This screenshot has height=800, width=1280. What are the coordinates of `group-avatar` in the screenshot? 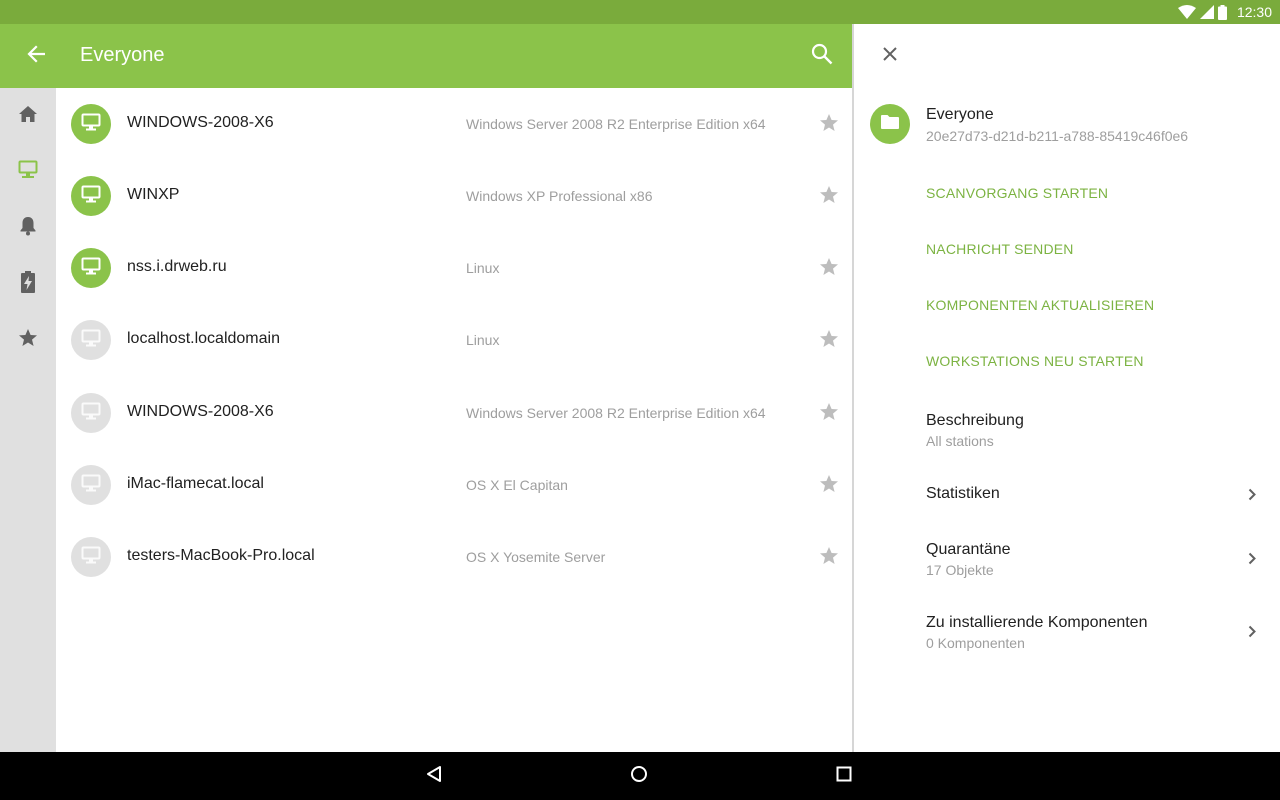 It's located at (890, 124).